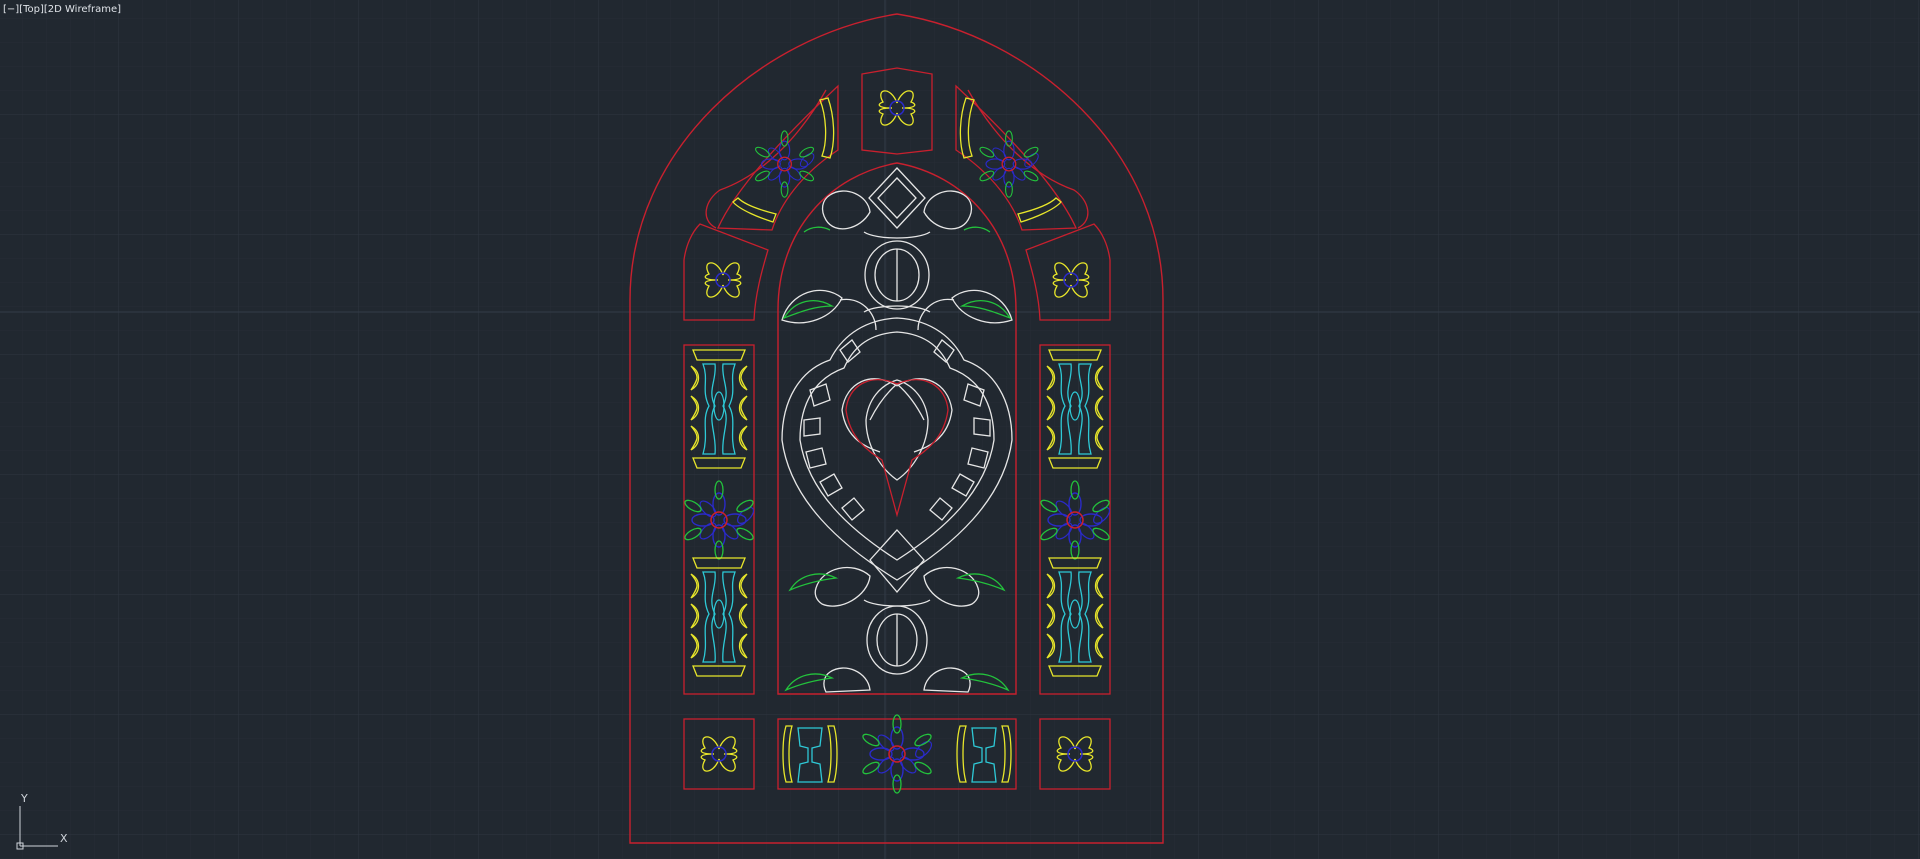 The height and width of the screenshot is (859, 1920). Describe the element at coordinates (24, 798) in the screenshot. I see `ucs-y-label: Y` at that location.